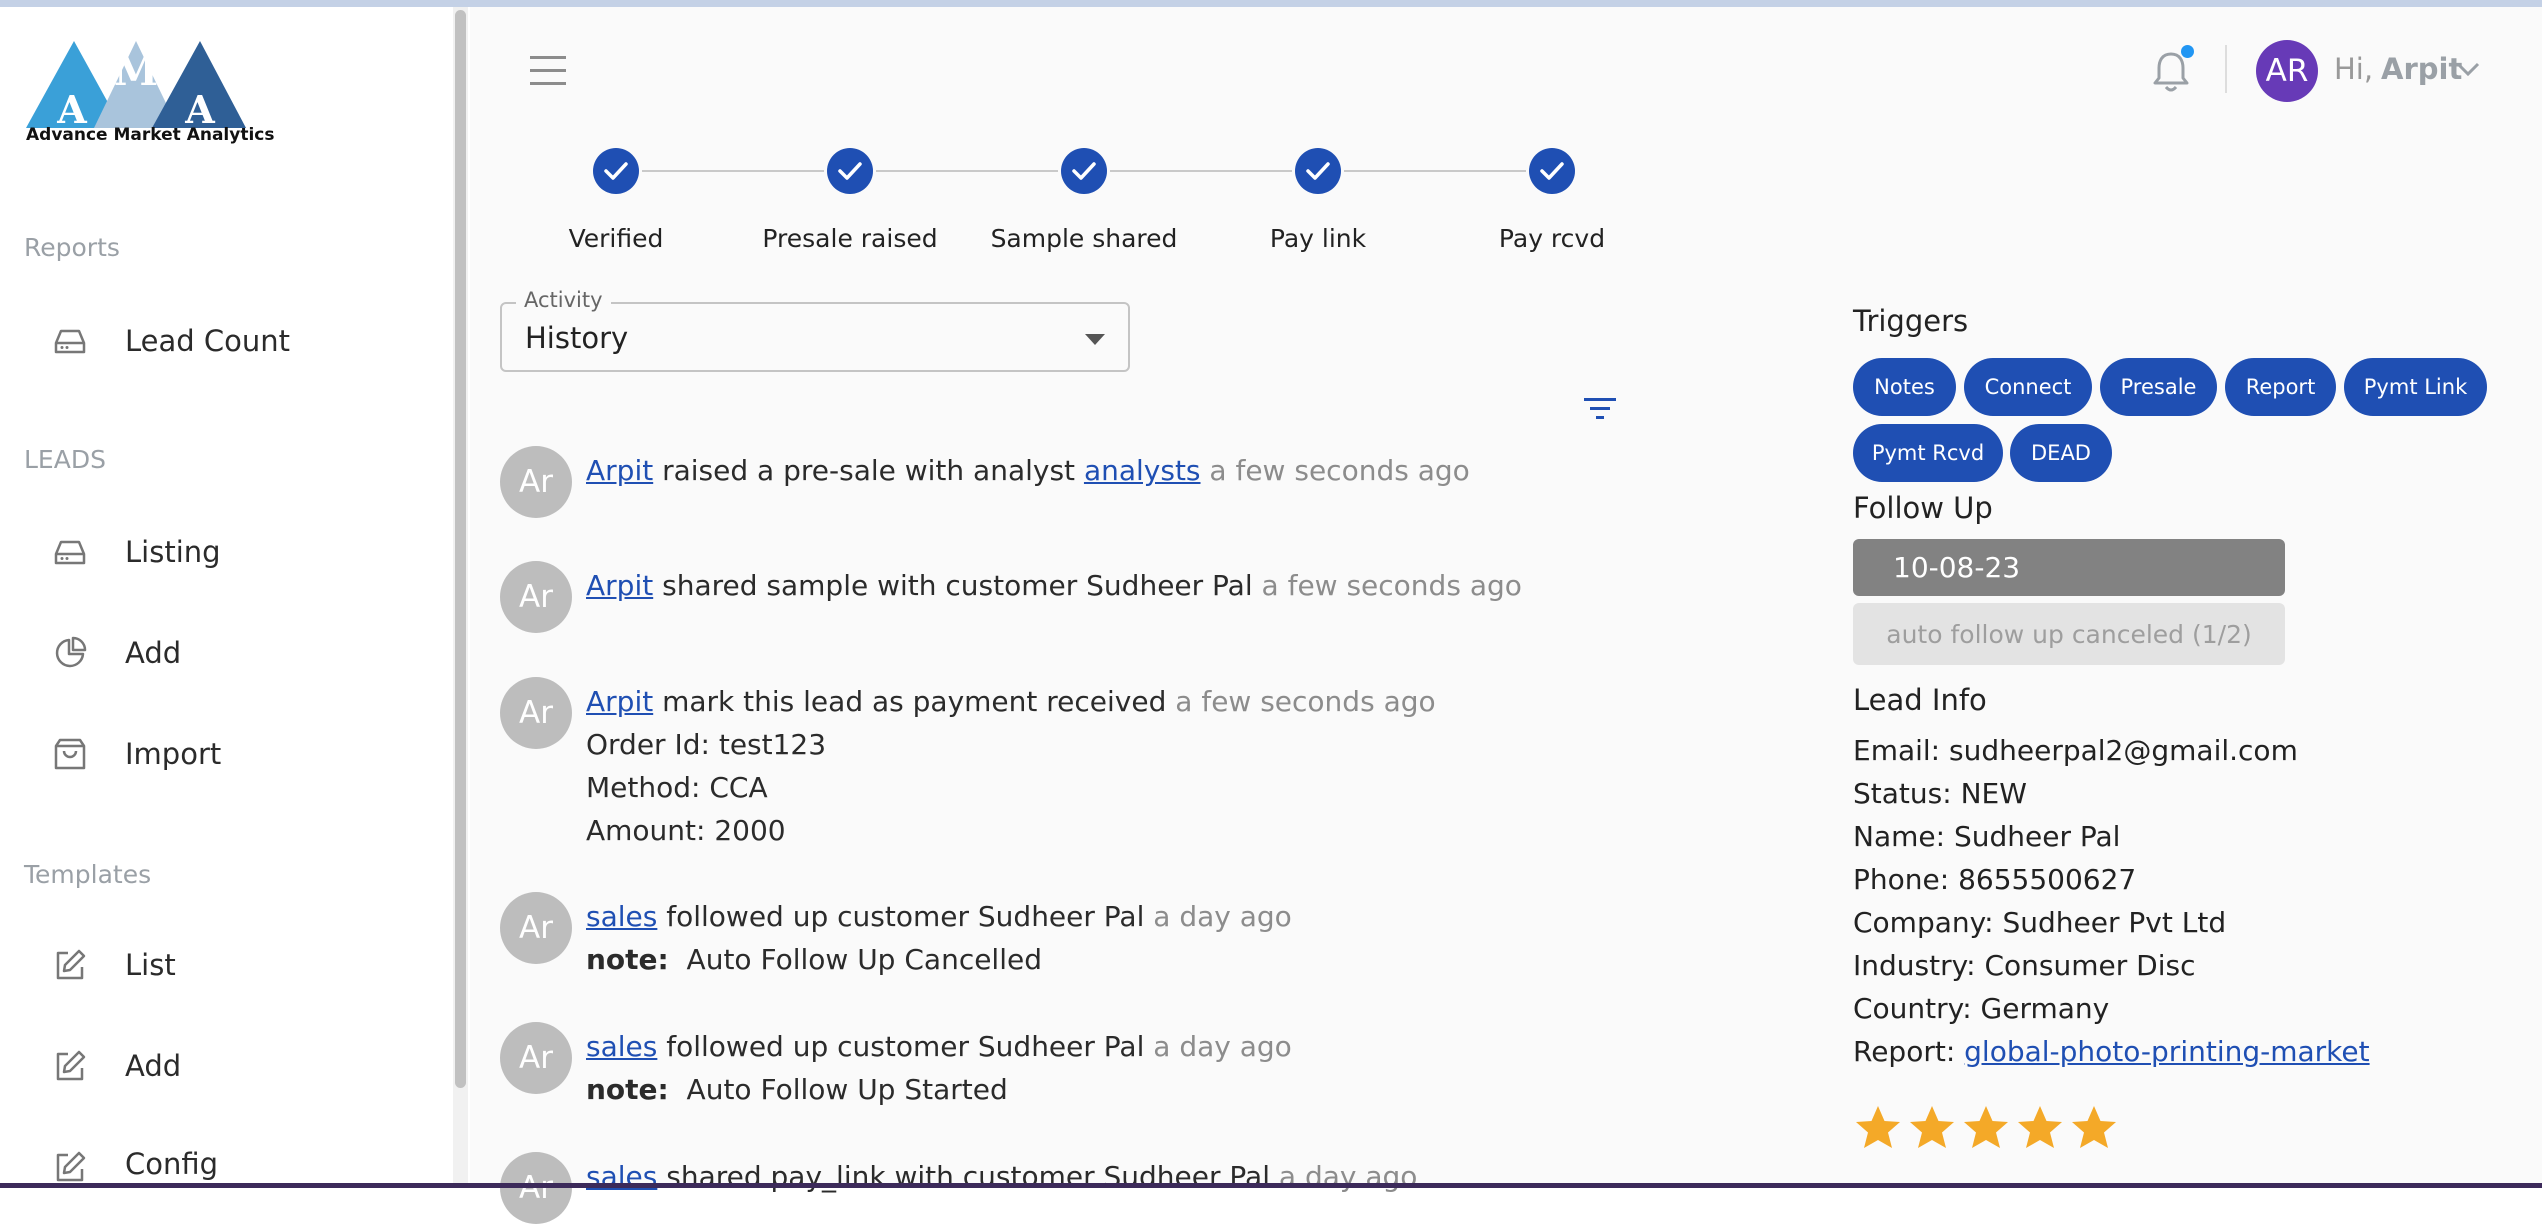  I want to click on step-5-check-icon, so click(1552, 171).